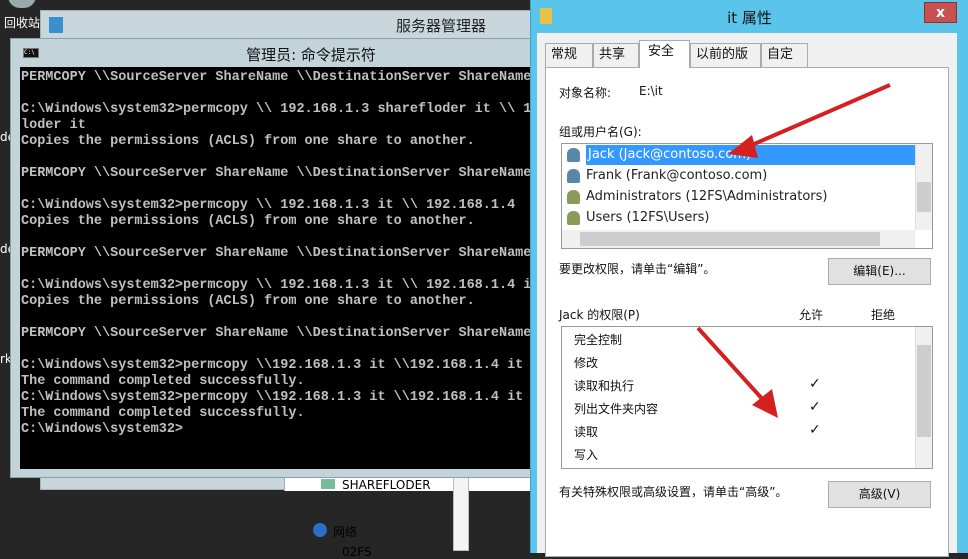 This screenshot has width=968, height=559. I want to click on annotation-arrows, so click(793, 250).